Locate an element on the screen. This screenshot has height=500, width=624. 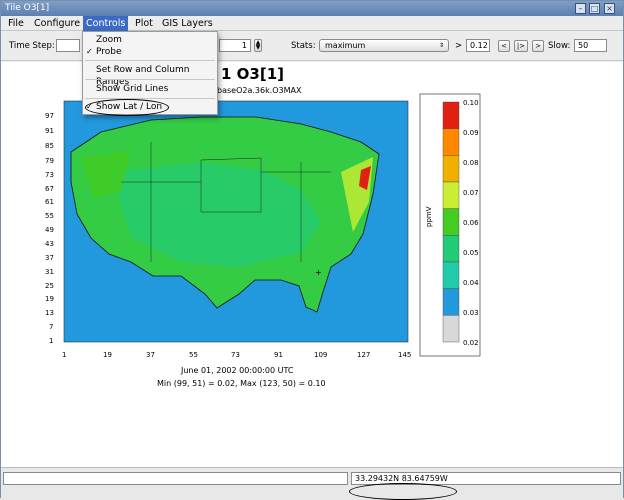
menu-item-zoom: Zoom is located at coordinates (150, 40).